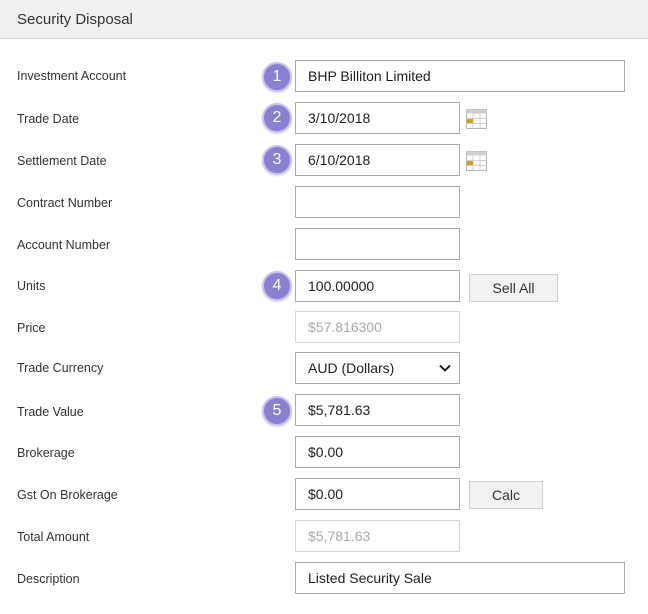  I want to click on account-number-field, so click(377, 244).